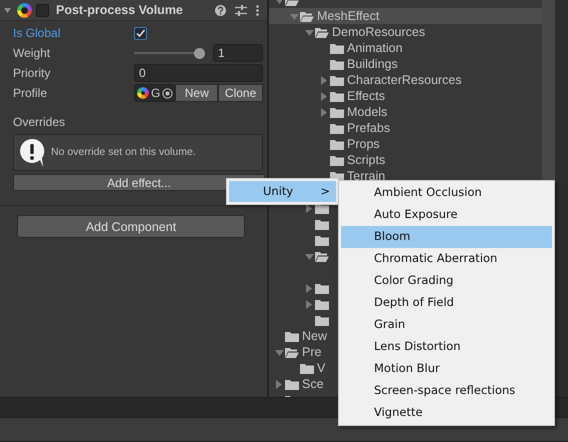 This screenshot has width=568, height=442. What do you see at coordinates (372, 64) in the screenshot?
I see `folder-name: Buildings` at bounding box center [372, 64].